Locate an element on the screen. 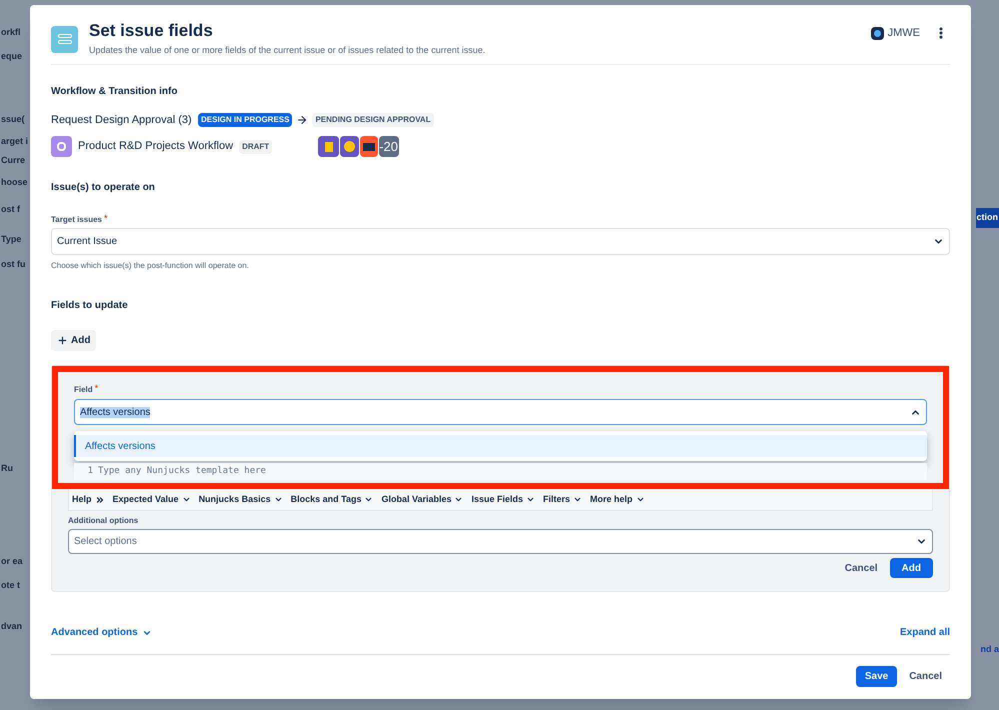  advanced-options-link: Advanced options is located at coordinates (101, 632).